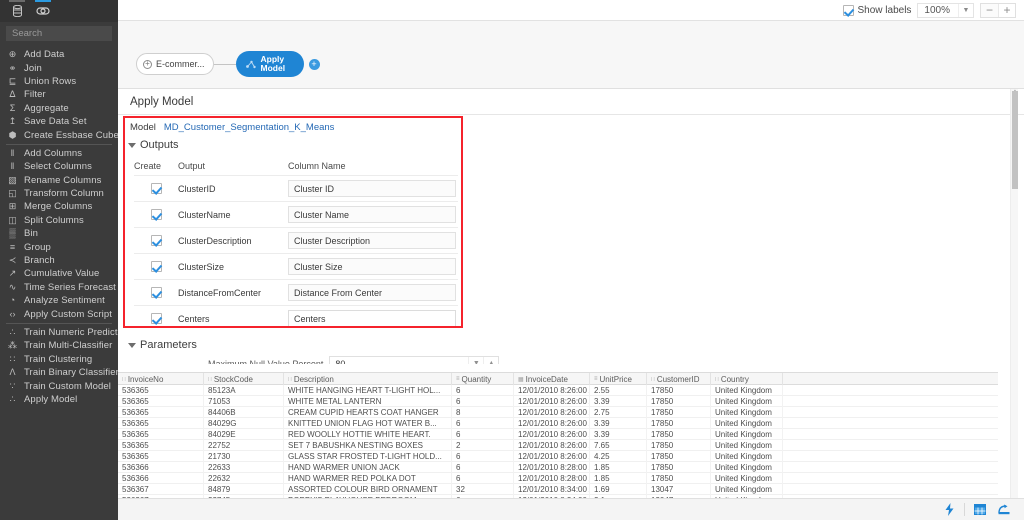  What do you see at coordinates (59, 108) in the screenshot?
I see `sidebar-item-aggregate: Σ Aggregate` at bounding box center [59, 108].